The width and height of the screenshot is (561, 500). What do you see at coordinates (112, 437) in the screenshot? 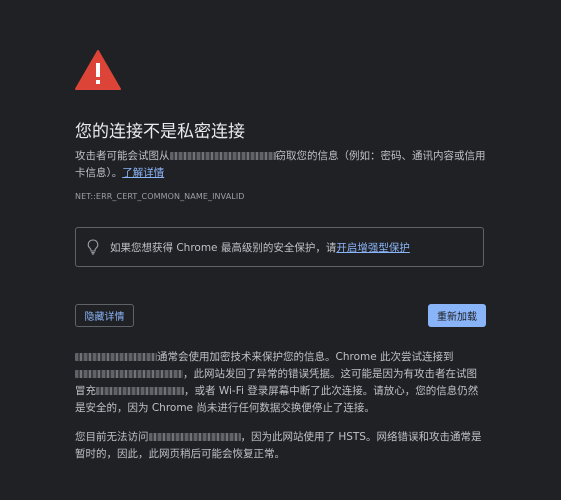
I see `details-p2-part1: 您目前无法访问` at bounding box center [112, 437].